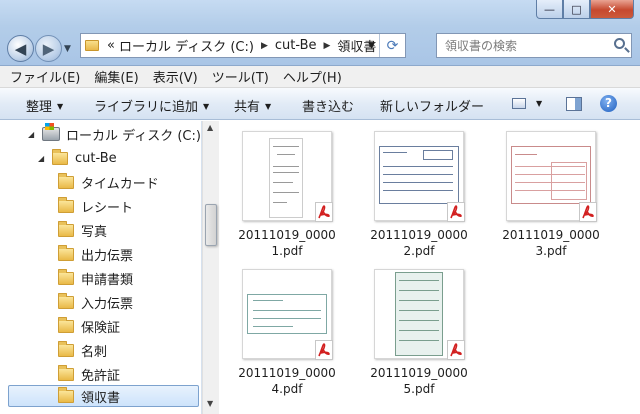 The width and height of the screenshot is (640, 414). I want to click on file-item: 20111019_0000 2.pdf, so click(419, 195).